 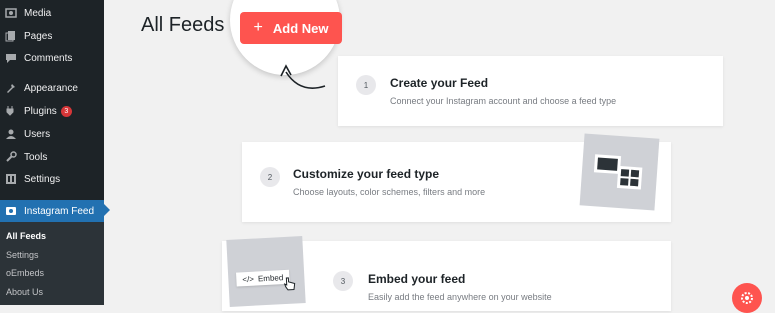 I want to click on sidebar-item-label: Appearance, so click(x=51, y=88).